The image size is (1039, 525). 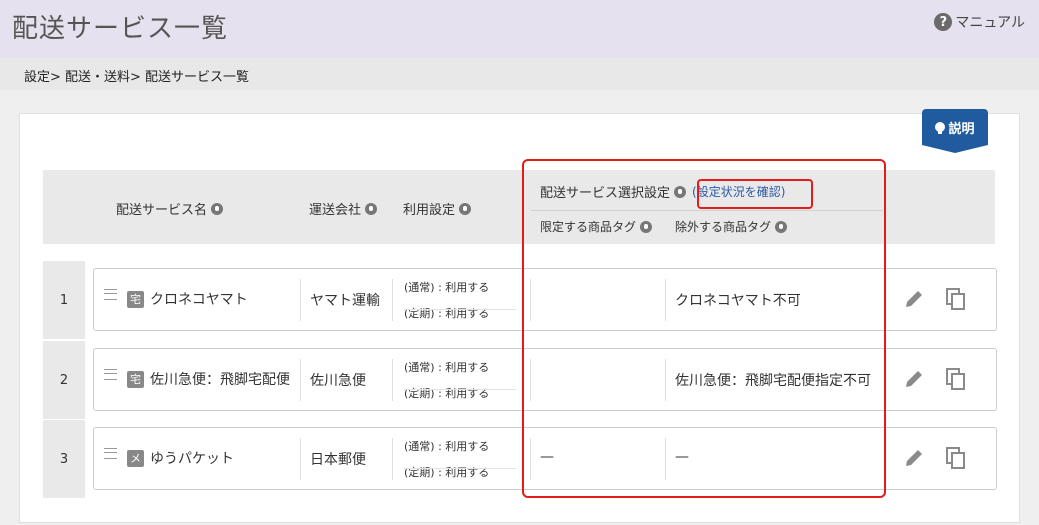 I want to click on carrier-name: 佐川急便, so click(x=338, y=381).